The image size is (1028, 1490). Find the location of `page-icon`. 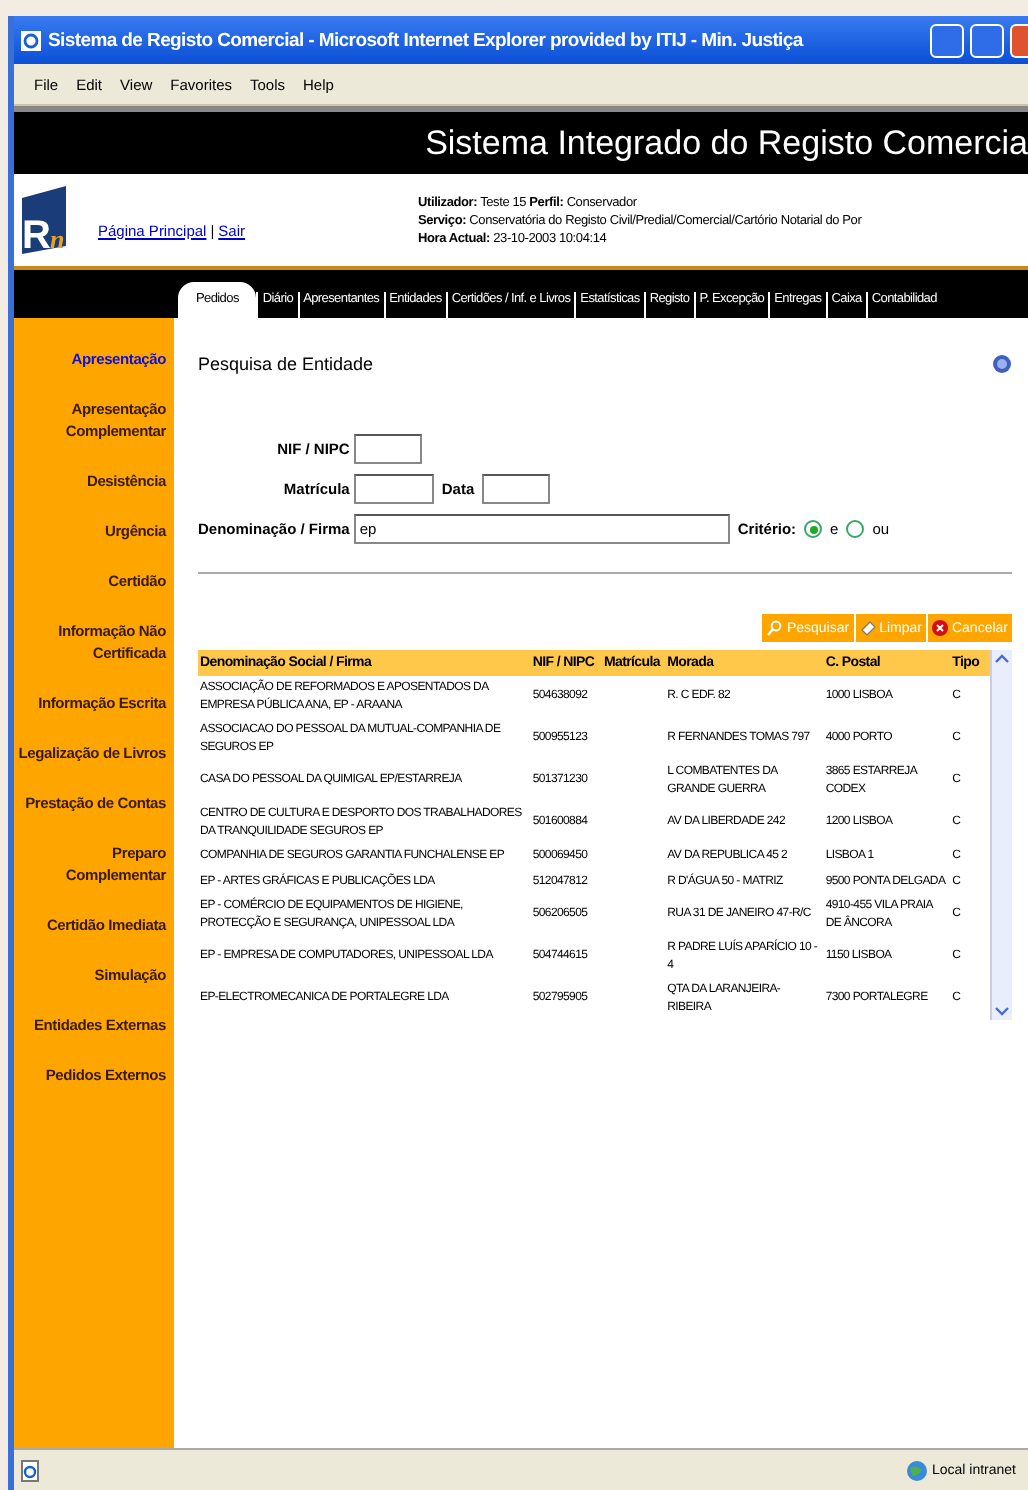

page-icon is located at coordinates (31, 1470).